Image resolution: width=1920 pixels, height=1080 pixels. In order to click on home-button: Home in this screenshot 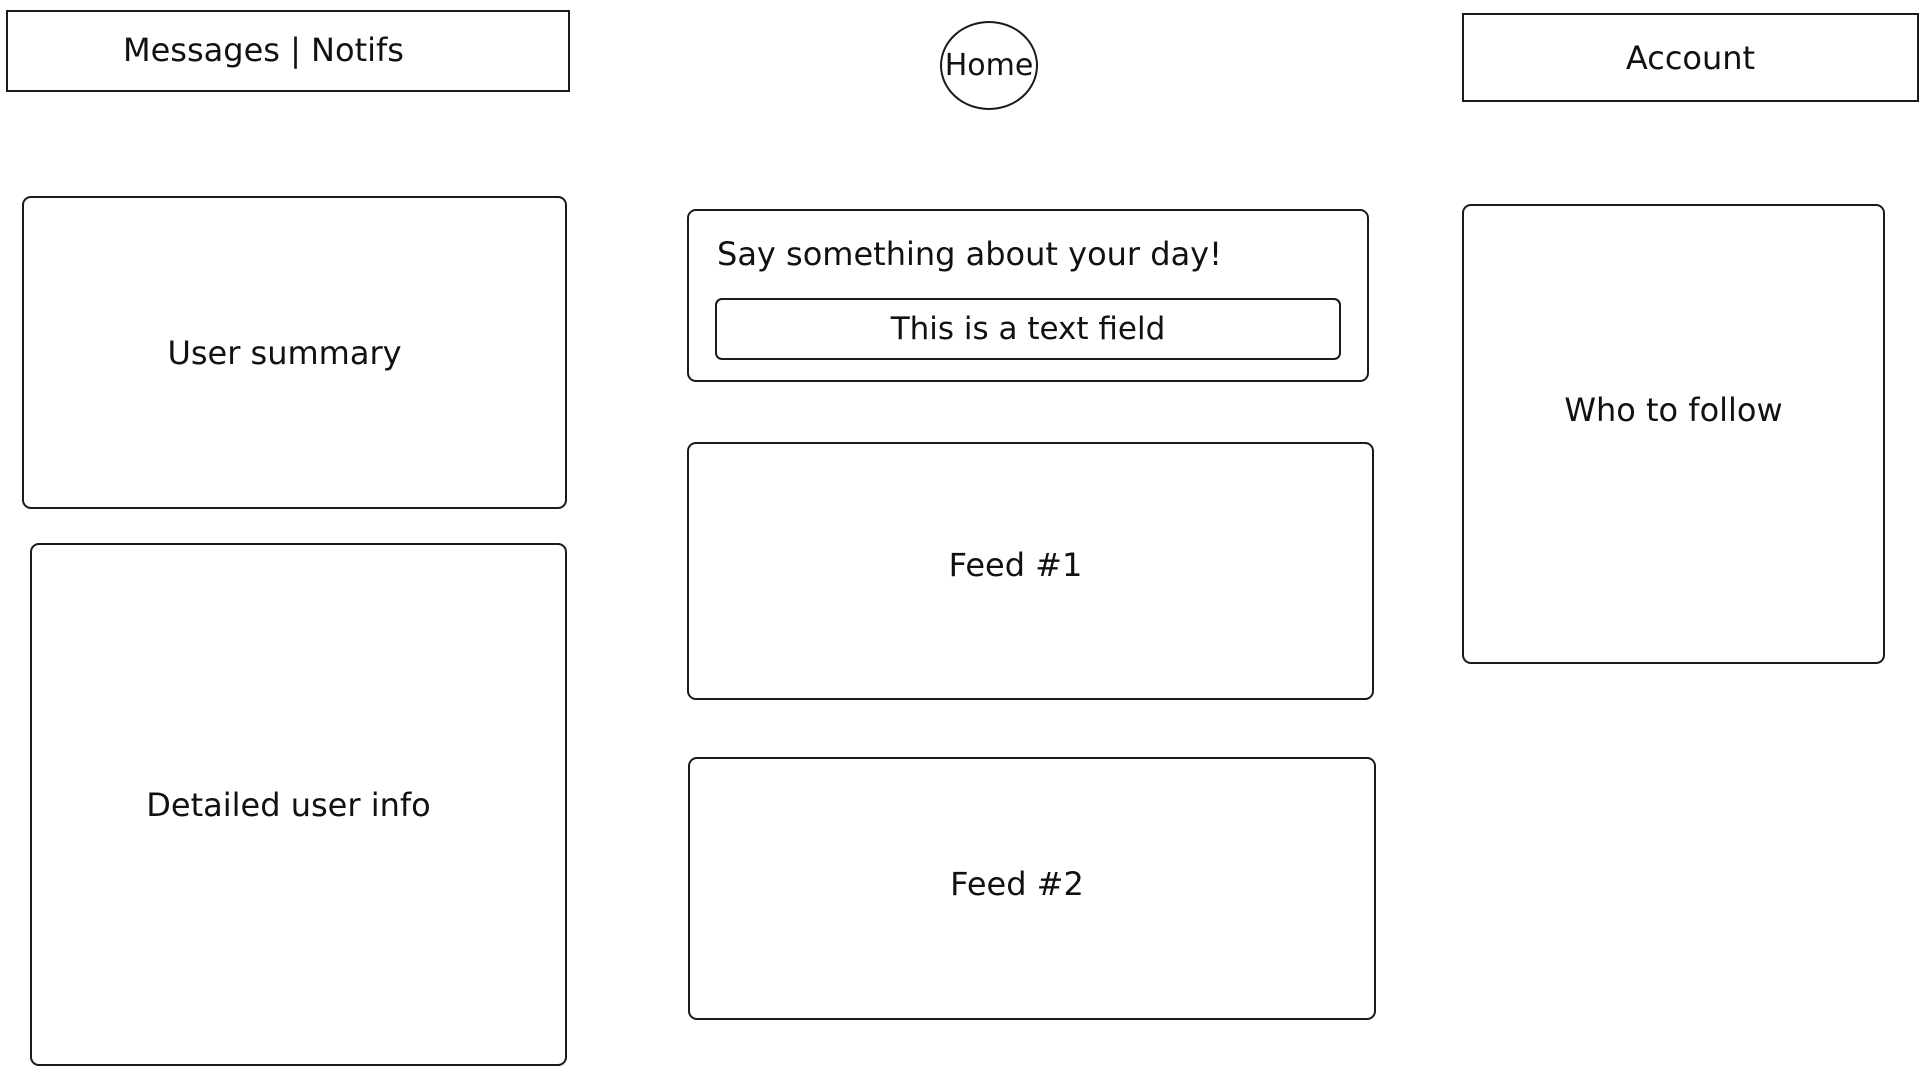, I will do `click(989, 65)`.